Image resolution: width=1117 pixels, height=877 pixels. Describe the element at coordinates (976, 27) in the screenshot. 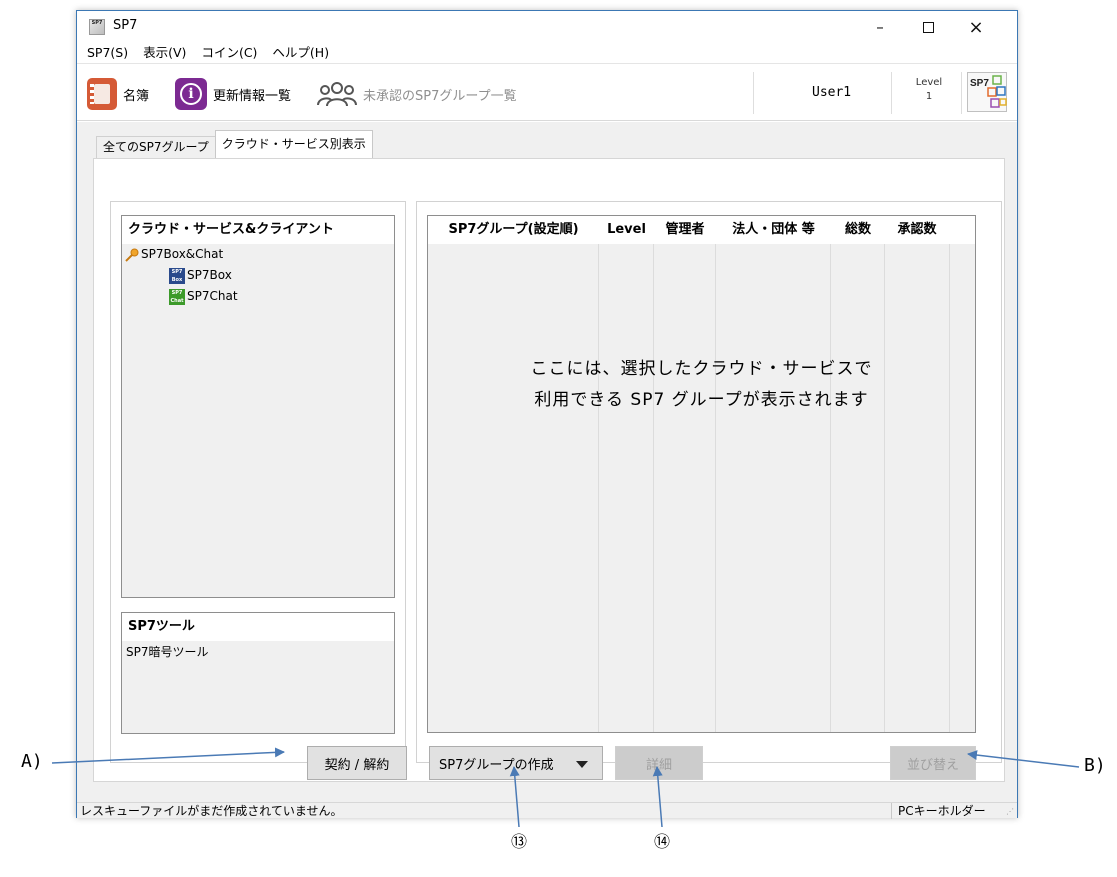

I see `close-button: ×` at that location.